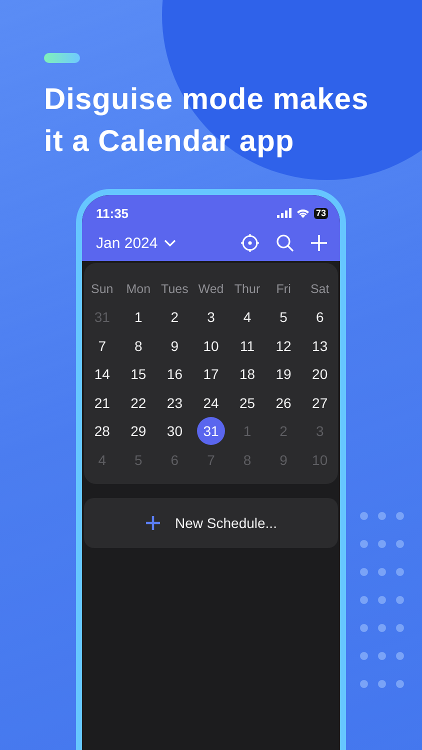 The image size is (422, 750). I want to click on calendar-day: 28, so click(102, 431).